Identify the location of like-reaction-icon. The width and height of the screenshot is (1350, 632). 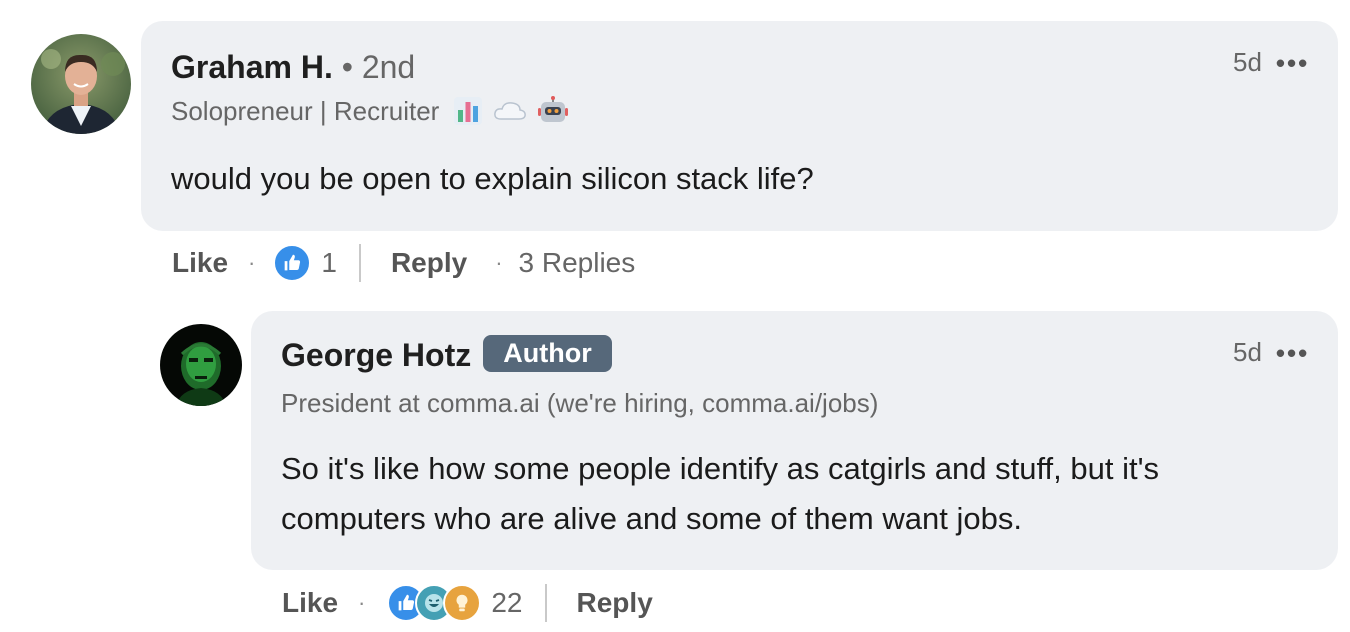
(292, 263).